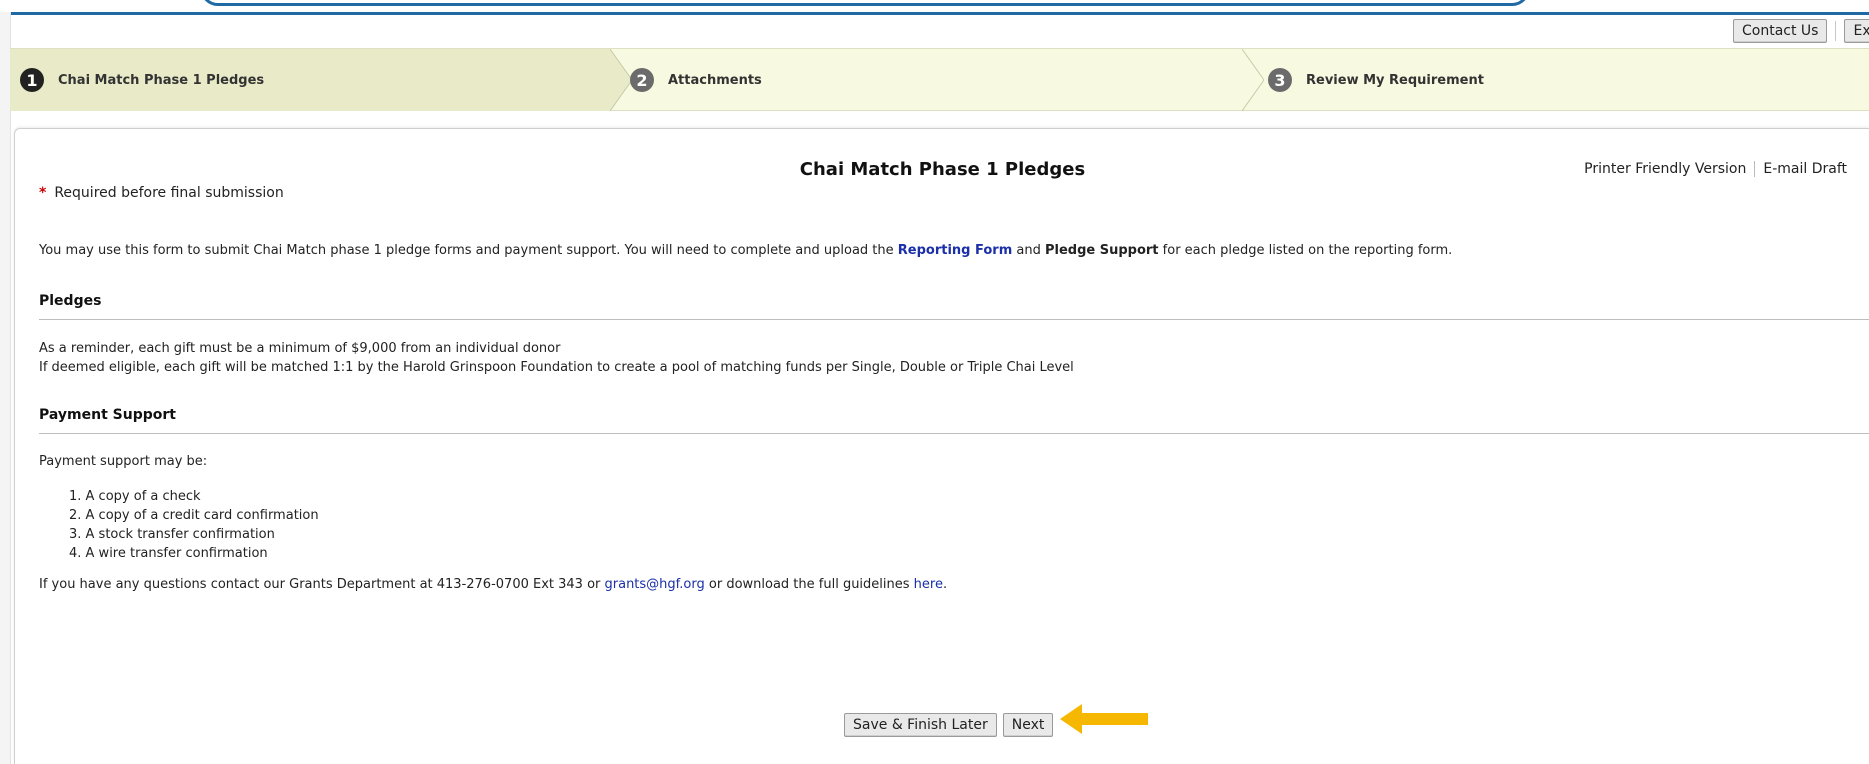 Image resolution: width=1869 pixels, height=764 pixels. What do you see at coordinates (930, 80) in the screenshot?
I see `wizard-step-2: 2 Attachments` at bounding box center [930, 80].